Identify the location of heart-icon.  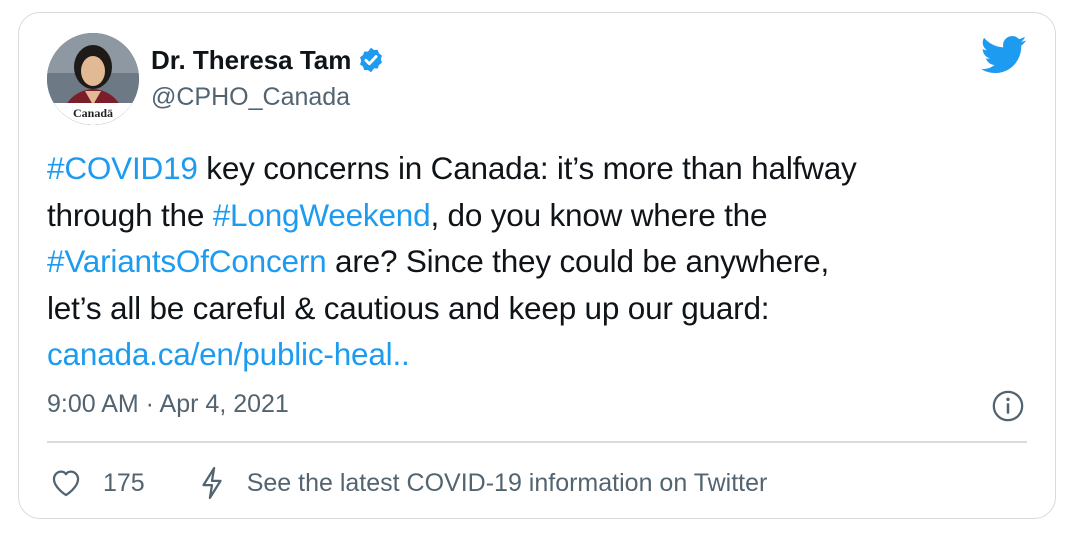
(66, 483).